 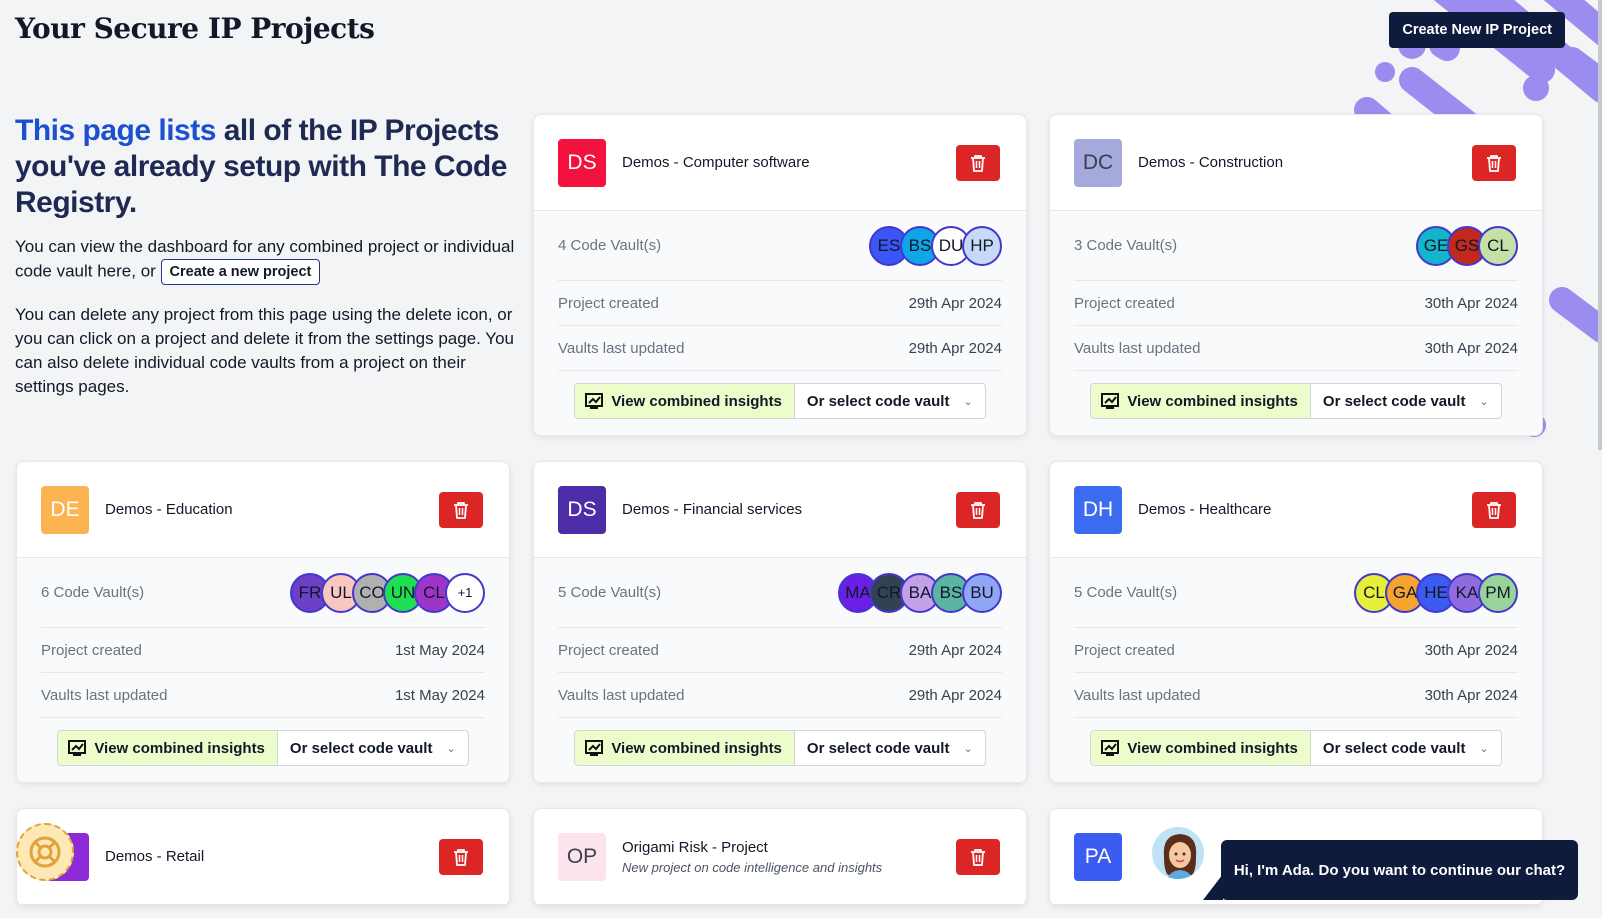 I want to click on project-name: Demos - Computer software, so click(x=789, y=162).